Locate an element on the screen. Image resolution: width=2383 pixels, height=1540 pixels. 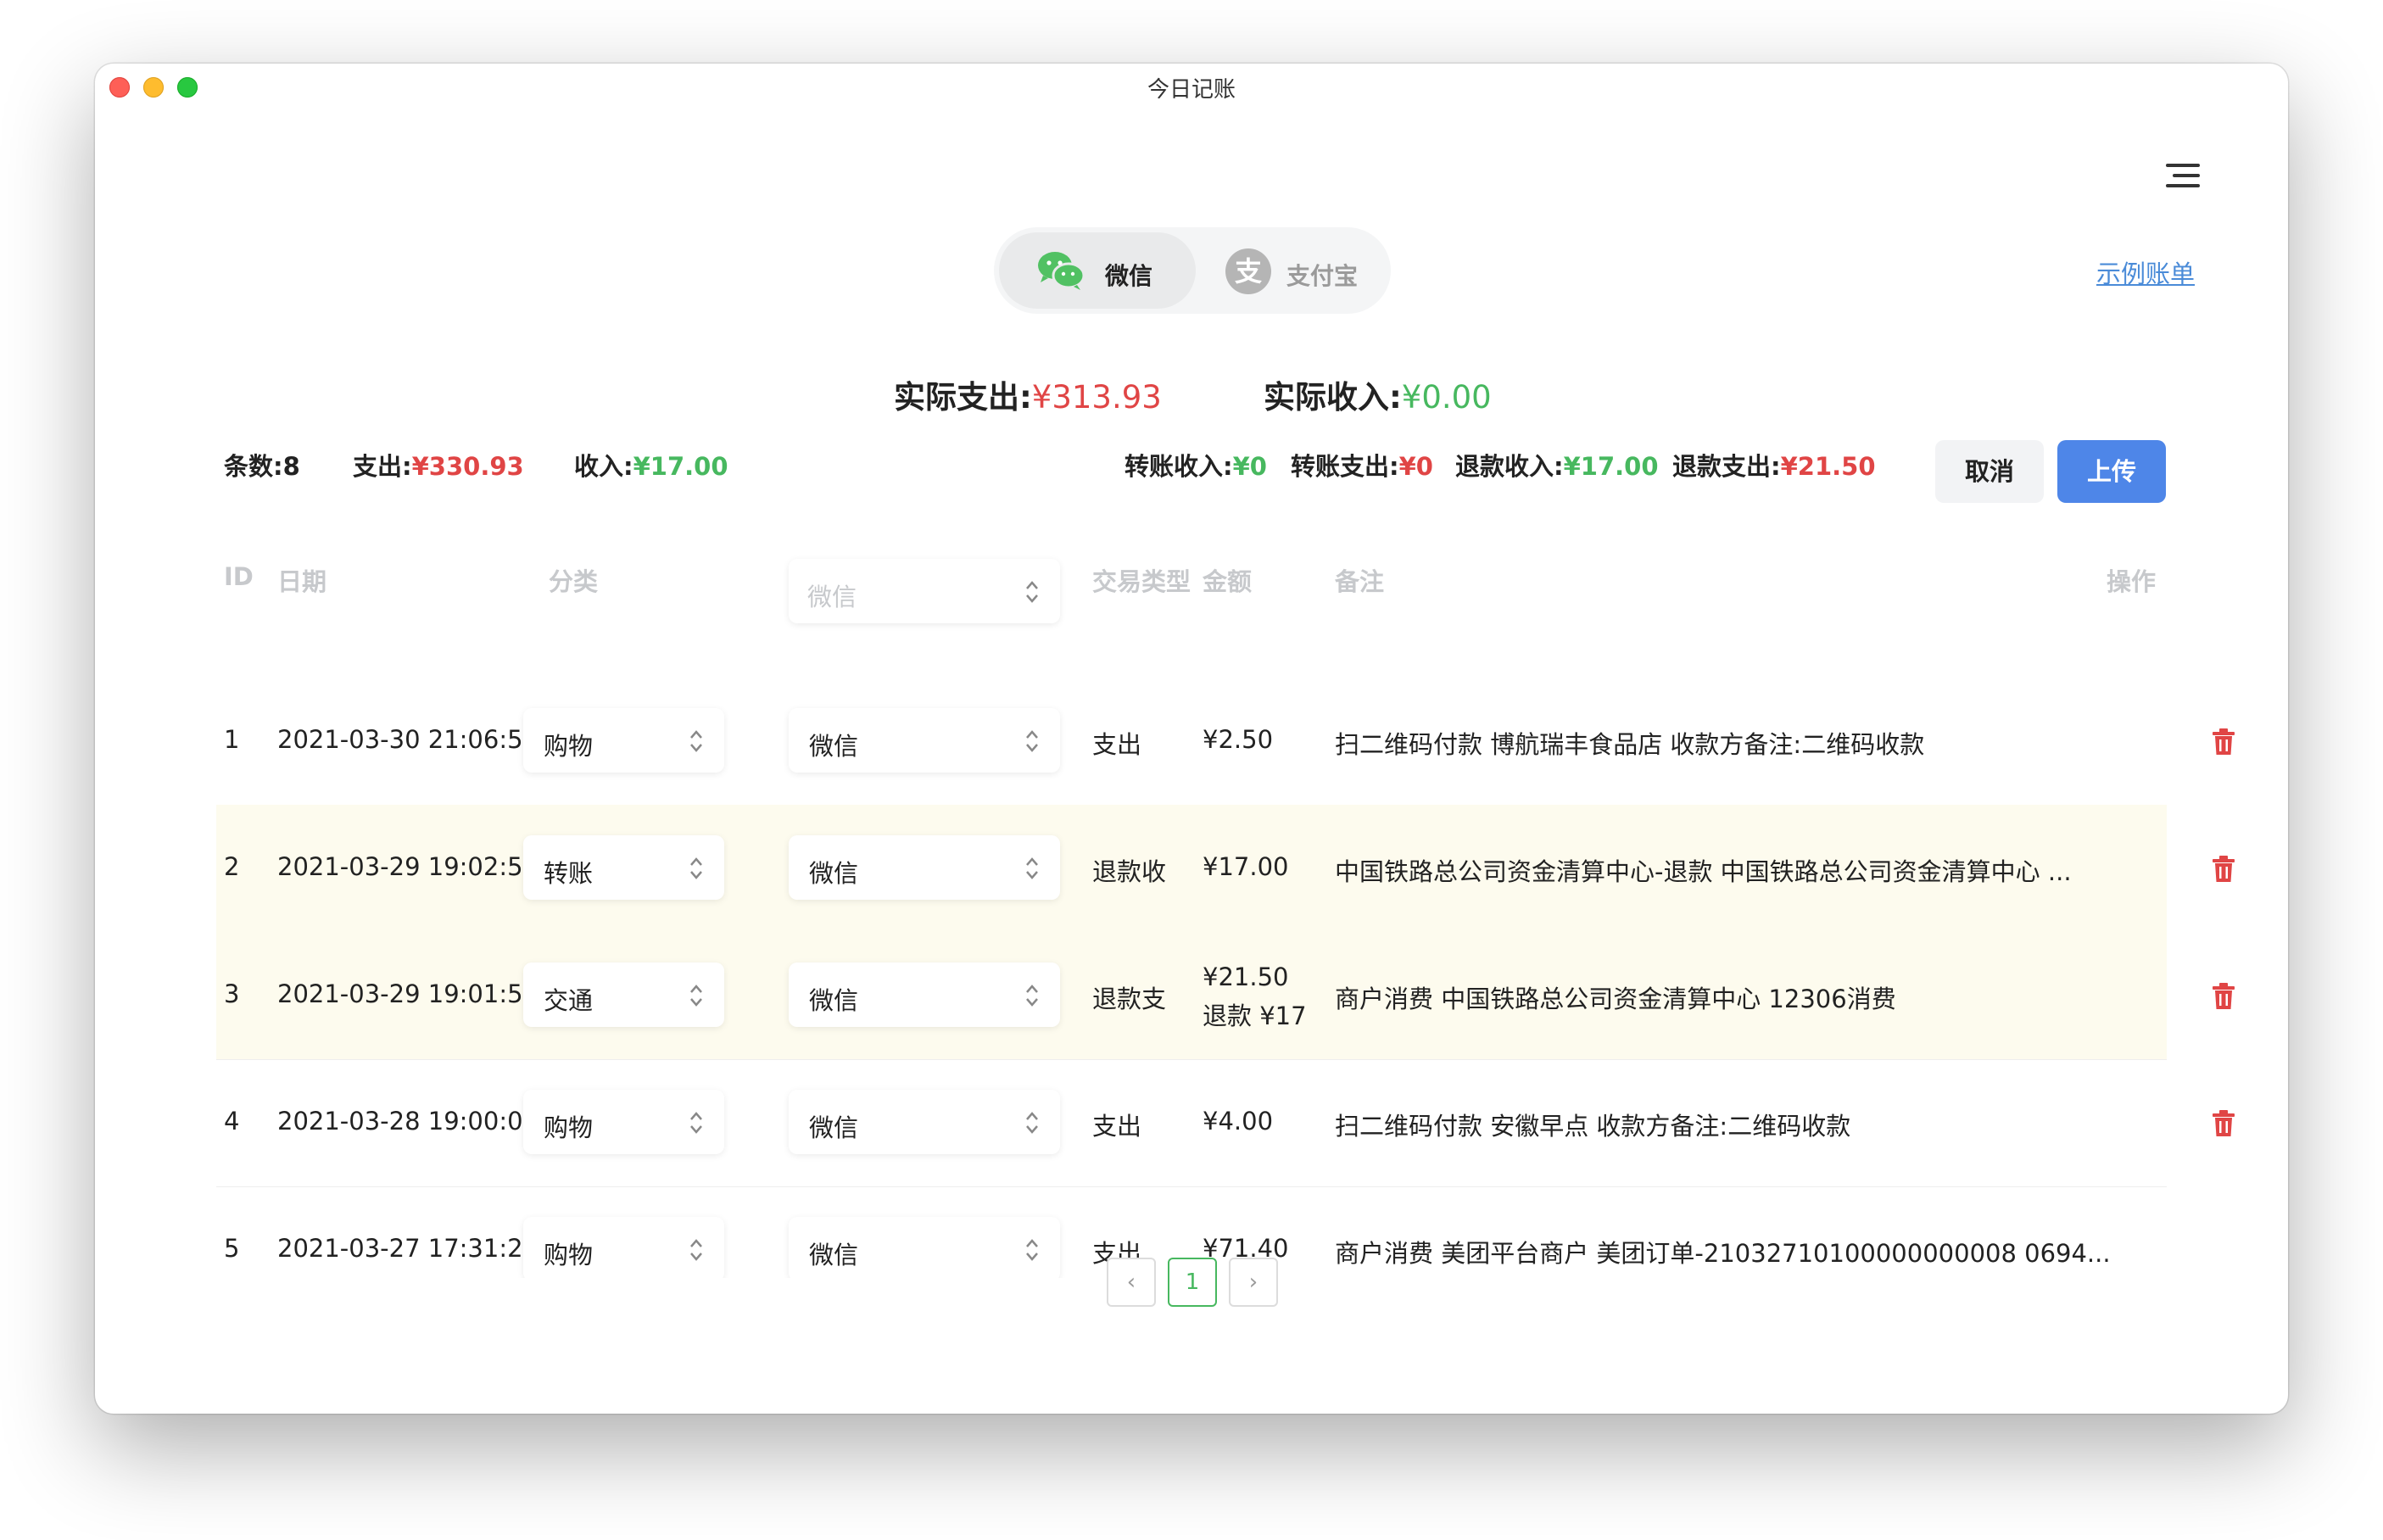
actual-expense: 实际支出:¥313.93 is located at coordinates (1028, 394).